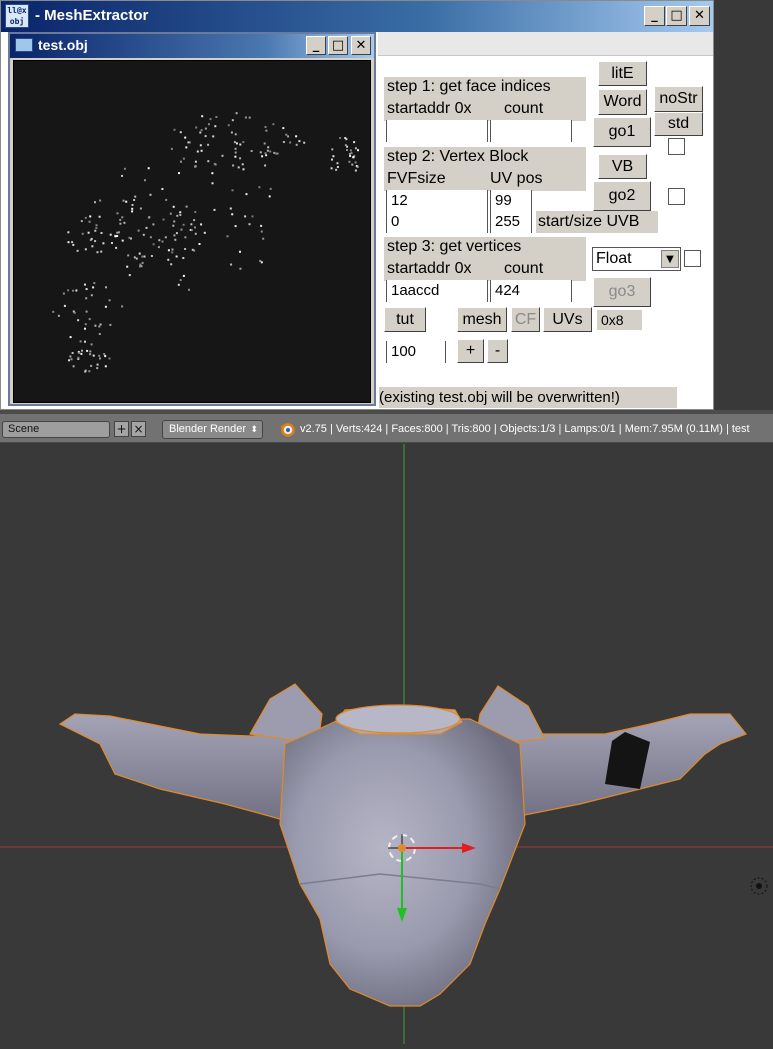 This screenshot has width=773, height=1049. I want to click on step3-count-input: 424, so click(531, 291).